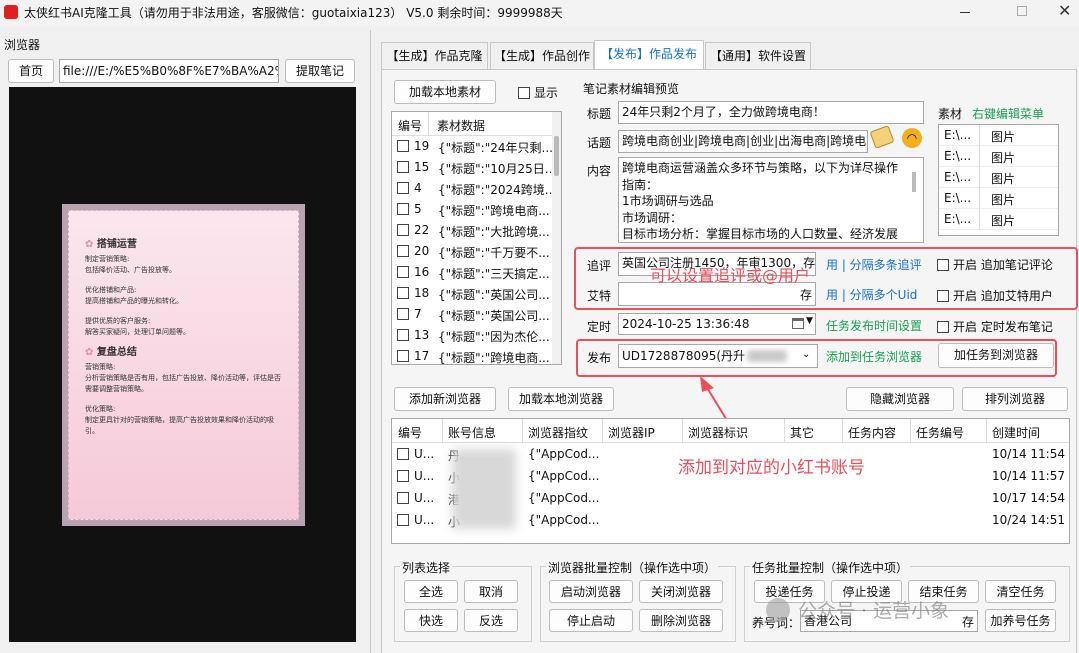  Describe the element at coordinates (556, 238) in the screenshot. I see `material-scrollbar` at that location.